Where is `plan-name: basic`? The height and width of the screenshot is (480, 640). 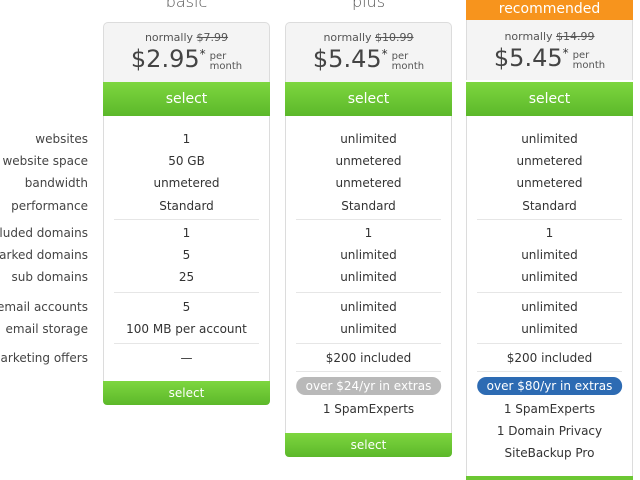 plan-name: basic is located at coordinates (186, 5).